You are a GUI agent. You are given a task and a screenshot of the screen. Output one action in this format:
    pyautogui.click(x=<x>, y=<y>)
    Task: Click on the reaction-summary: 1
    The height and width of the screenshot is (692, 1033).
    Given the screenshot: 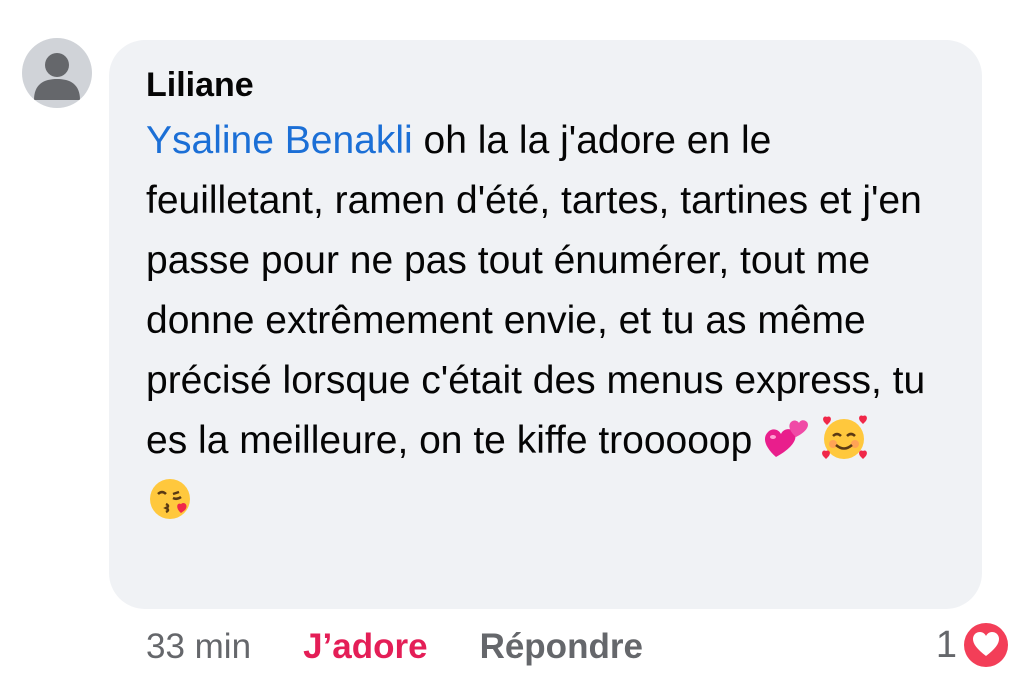 What is the action you would take?
    pyautogui.click(x=973, y=645)
    